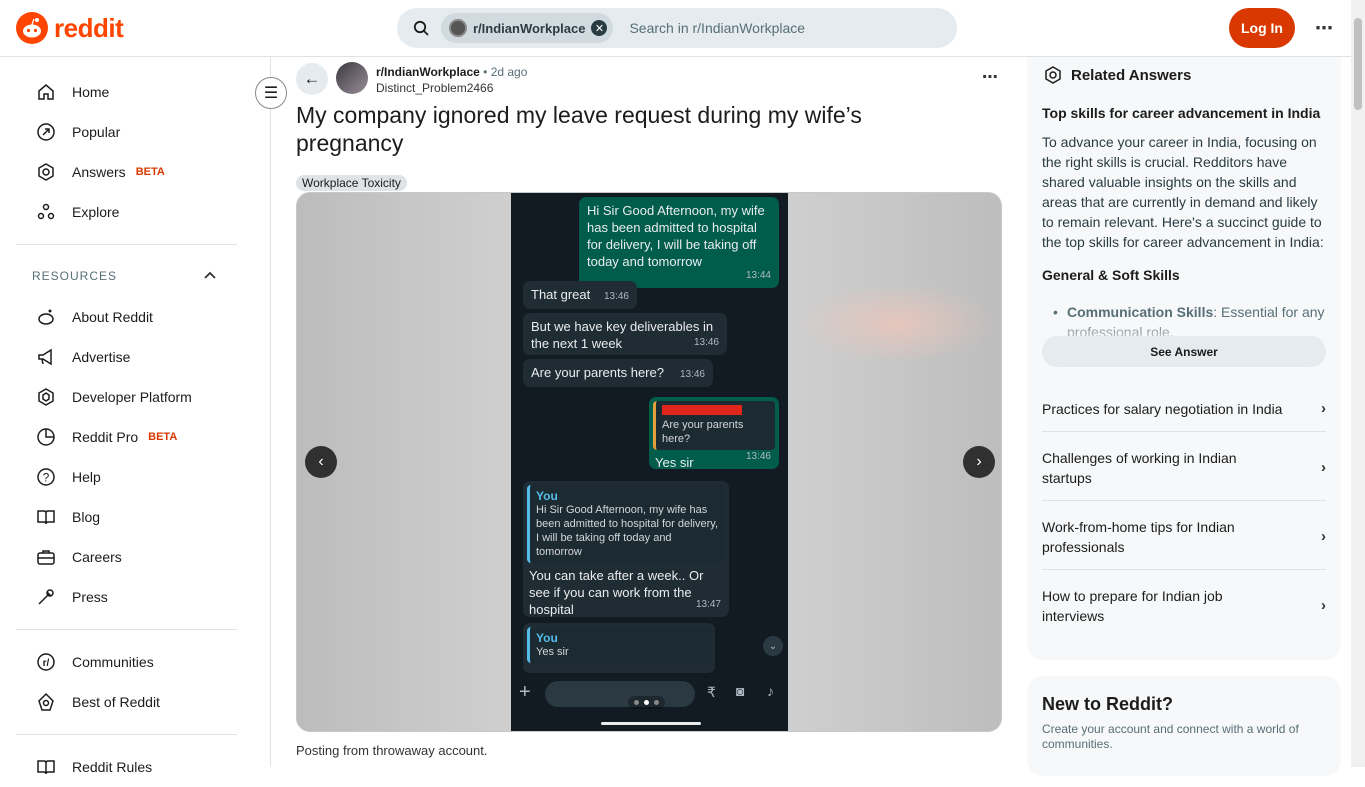 The image size is (1365, 787). Describe the element at coordinates (68, 517) in the screenshot. I see `sidebar-item-blog: Blog` at that location.